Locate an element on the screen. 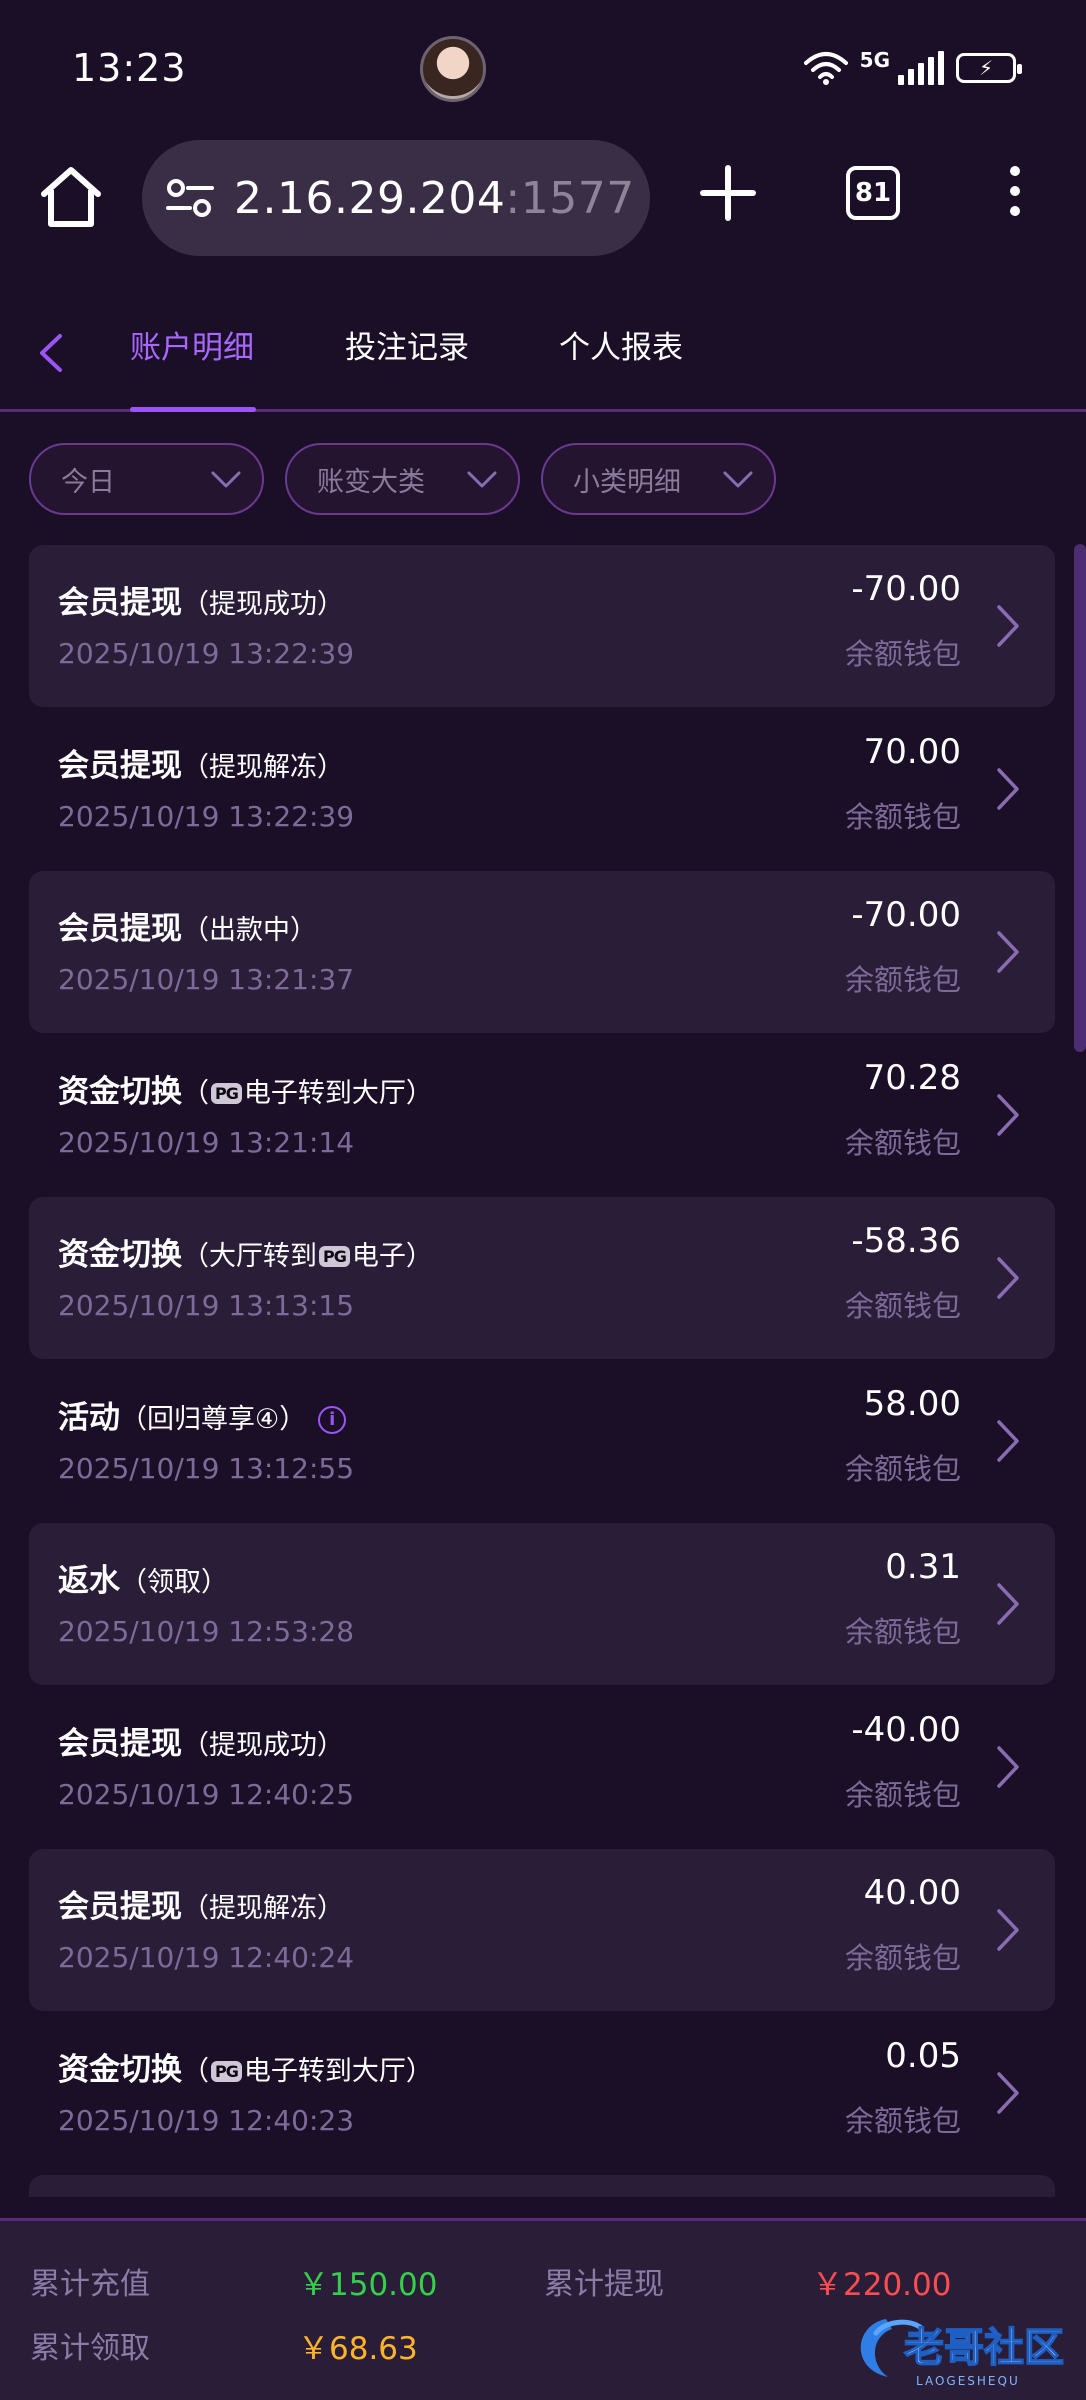 This screenshot has height=2400, width=1086. browser-toolbar: 2.16.29.204:15771 81 is located at coordinates (543, 201).